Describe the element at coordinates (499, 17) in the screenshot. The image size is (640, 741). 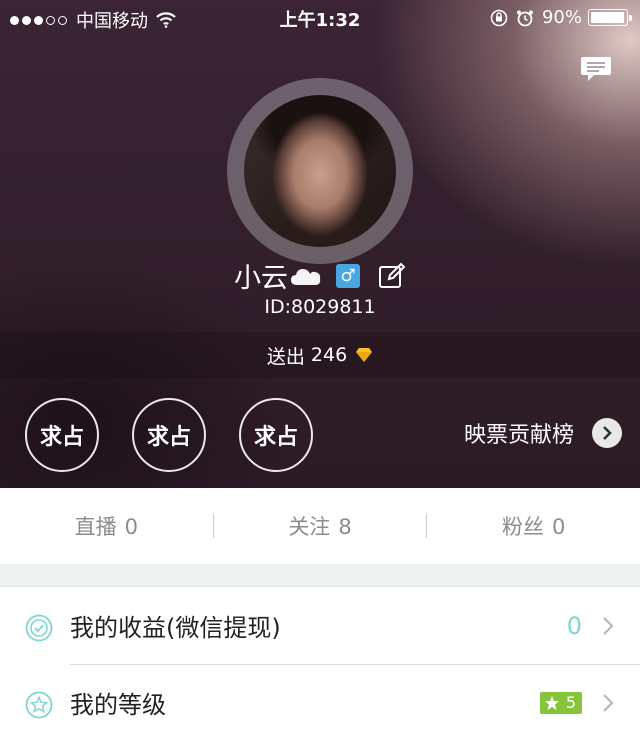
I see `rotation-lock-icon` at that location.